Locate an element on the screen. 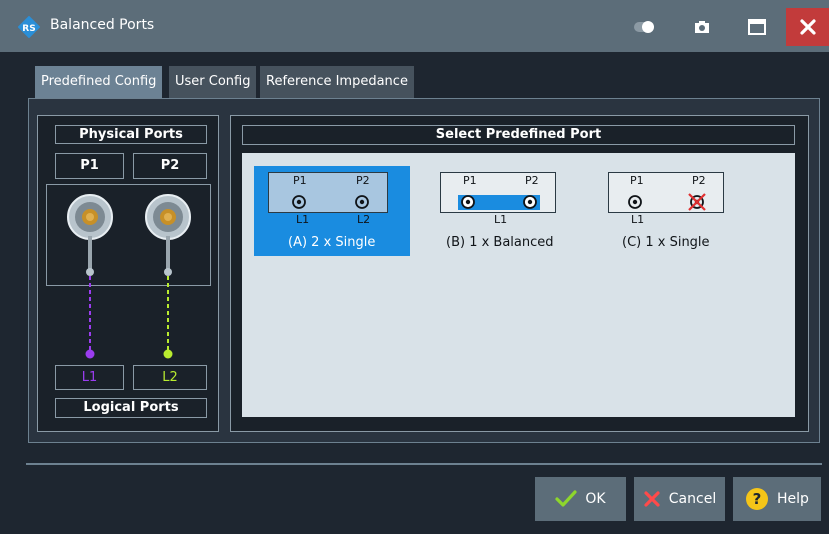  physical-port-p1: P1 is located at coordinates (89, 166).